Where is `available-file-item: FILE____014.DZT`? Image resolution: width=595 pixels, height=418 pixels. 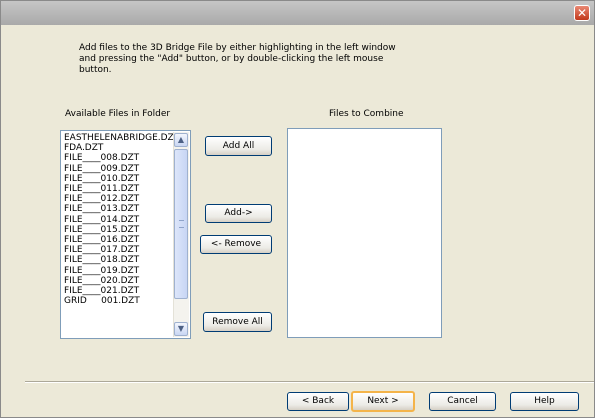 available-file-item: FILE____014.DZT is located at coordinates (121, 220).